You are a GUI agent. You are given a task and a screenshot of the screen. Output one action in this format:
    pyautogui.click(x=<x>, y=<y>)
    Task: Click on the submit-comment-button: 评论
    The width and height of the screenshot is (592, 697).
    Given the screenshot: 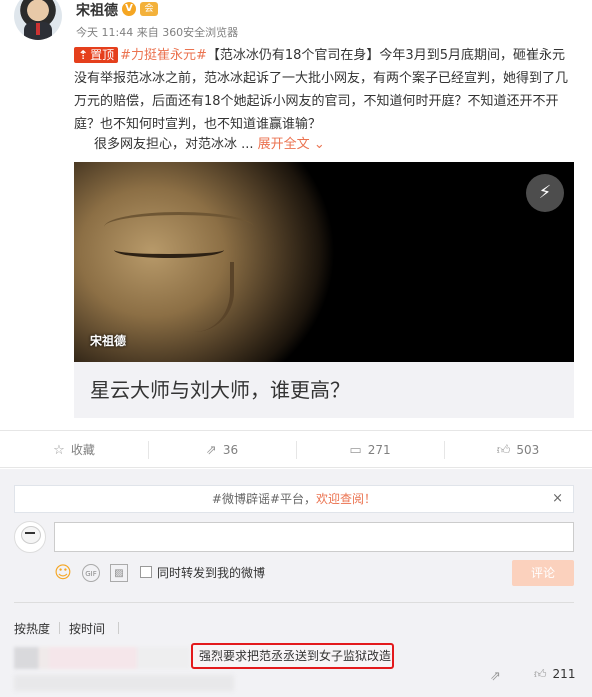 What is the action you would take?
    pyautogui.click(x=543, y=573)
    